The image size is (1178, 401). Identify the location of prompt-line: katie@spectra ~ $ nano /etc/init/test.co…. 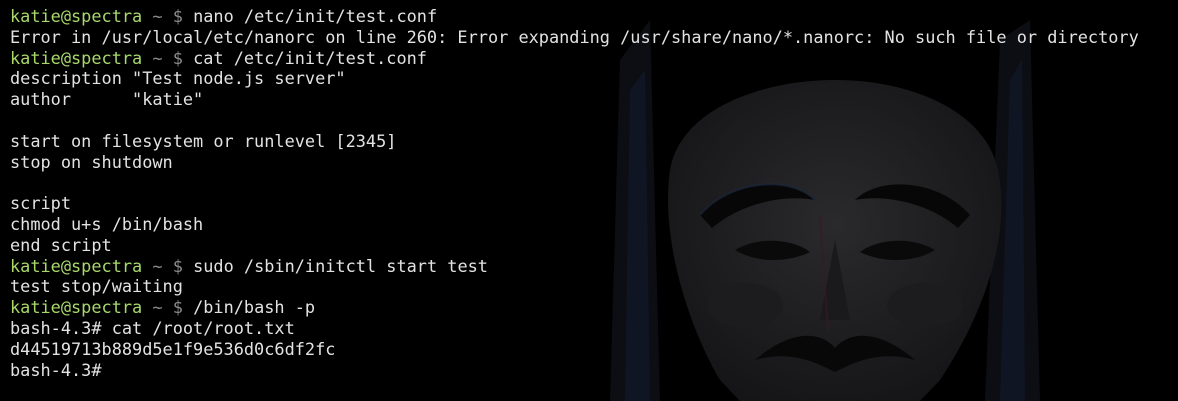
(574, 16).